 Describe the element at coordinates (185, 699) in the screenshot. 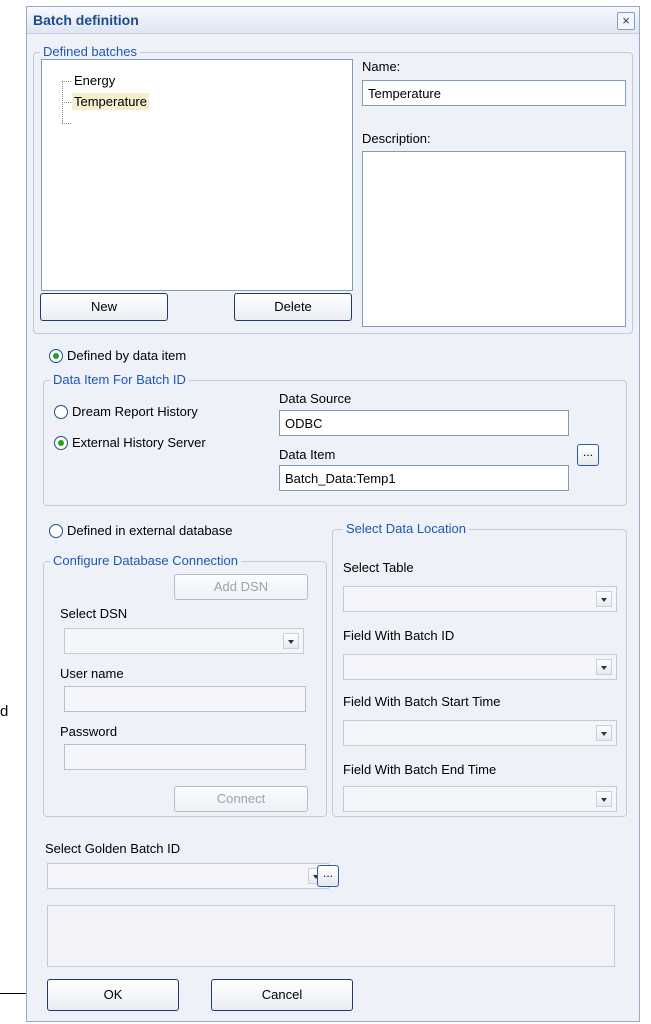

I see `user-name-input` at that location.